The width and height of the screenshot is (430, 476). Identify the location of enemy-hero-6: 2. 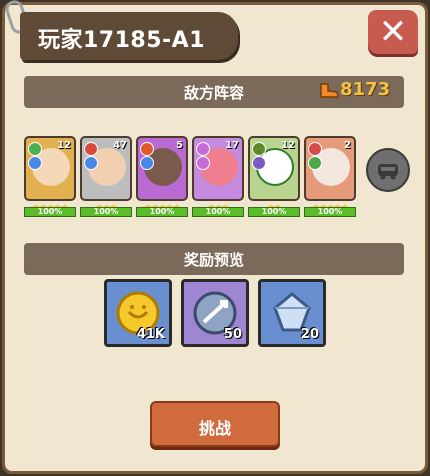
(330, 168).